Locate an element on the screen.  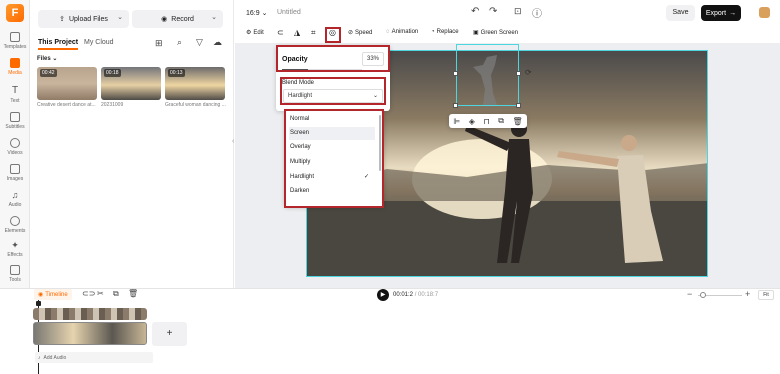
media-filename: 20231009 is located at coordinates (112, 105).